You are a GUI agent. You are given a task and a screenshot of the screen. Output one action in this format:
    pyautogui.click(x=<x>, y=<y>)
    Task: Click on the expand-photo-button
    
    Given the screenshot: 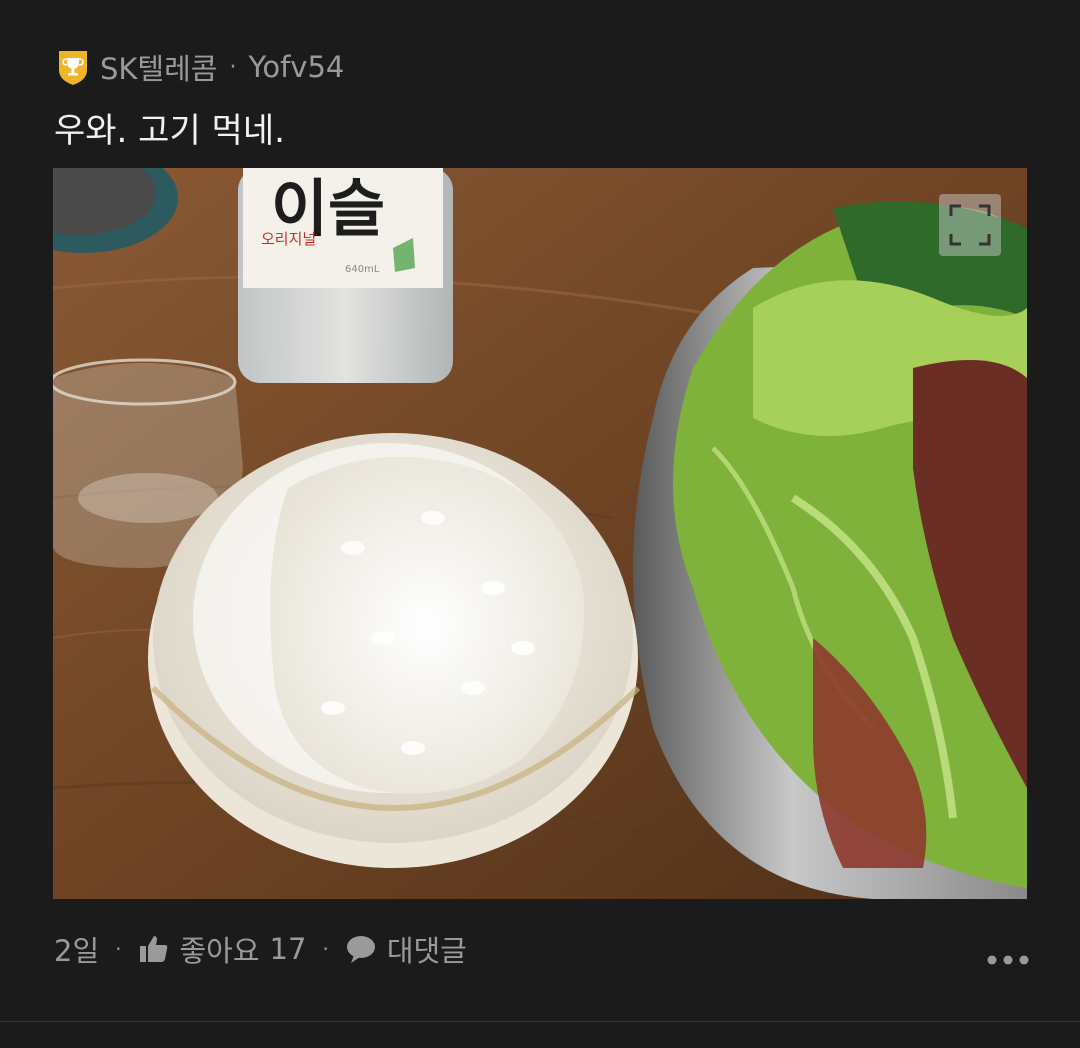 What is the action you would take?
    pyautogui.click(x=970, y=225)
    